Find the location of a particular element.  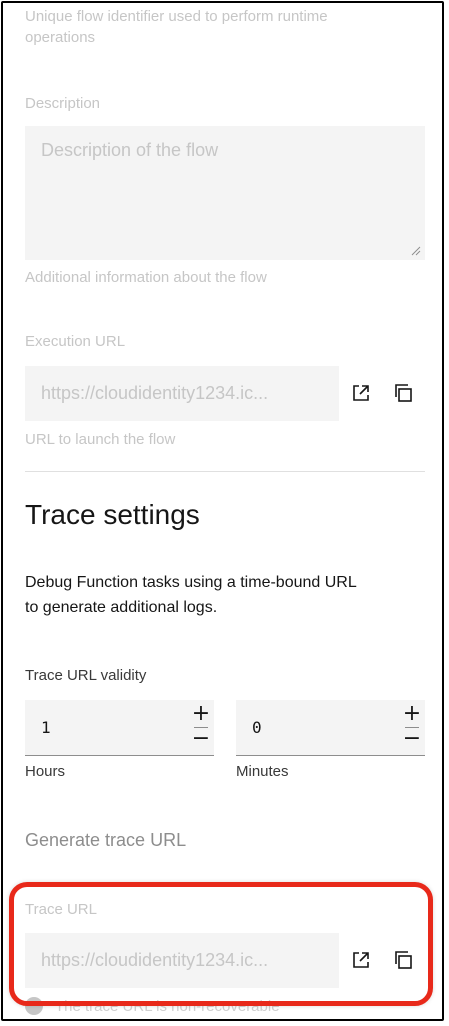

description-placeholder: Description of the flow is located at coordinates (130, 150).